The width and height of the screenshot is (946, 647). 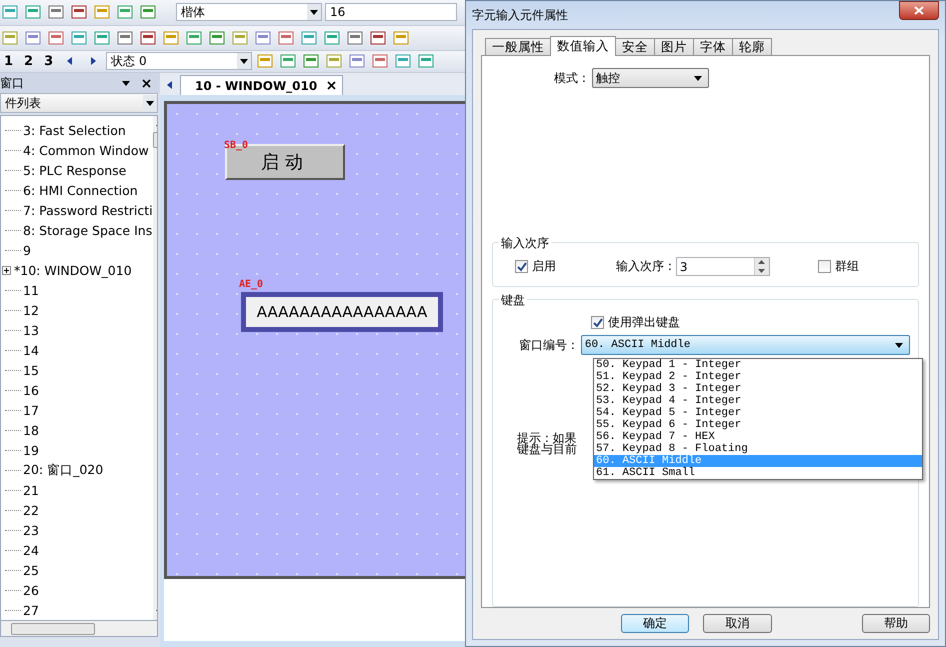 What do you see at coordinates (73, 270) in the screenshot?
I see `tree-item: *10: WINDOW_010` at bounding box center [73, 270].